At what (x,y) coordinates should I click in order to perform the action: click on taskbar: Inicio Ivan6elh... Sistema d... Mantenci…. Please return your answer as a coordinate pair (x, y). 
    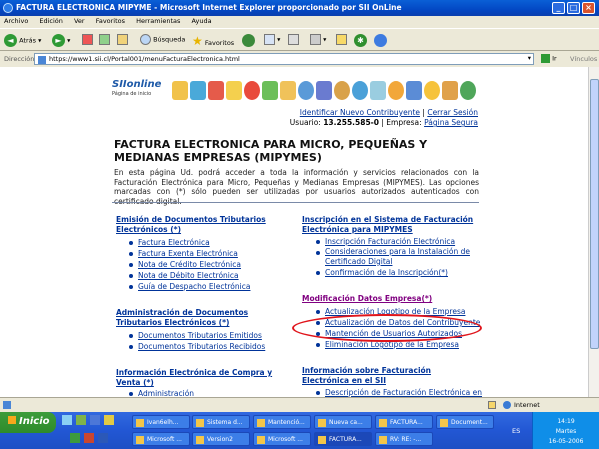
    Looking at the image, I should click on (299, 430).